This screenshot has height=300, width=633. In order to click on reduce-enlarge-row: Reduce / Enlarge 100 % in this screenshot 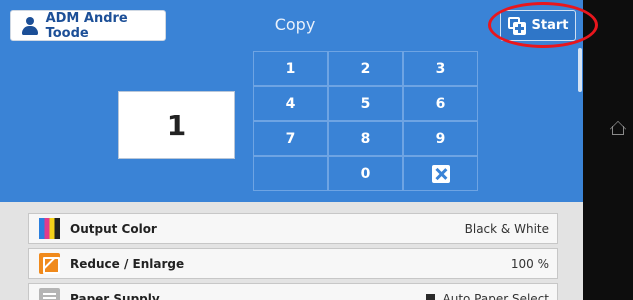, I will do `click(293, 263)`.